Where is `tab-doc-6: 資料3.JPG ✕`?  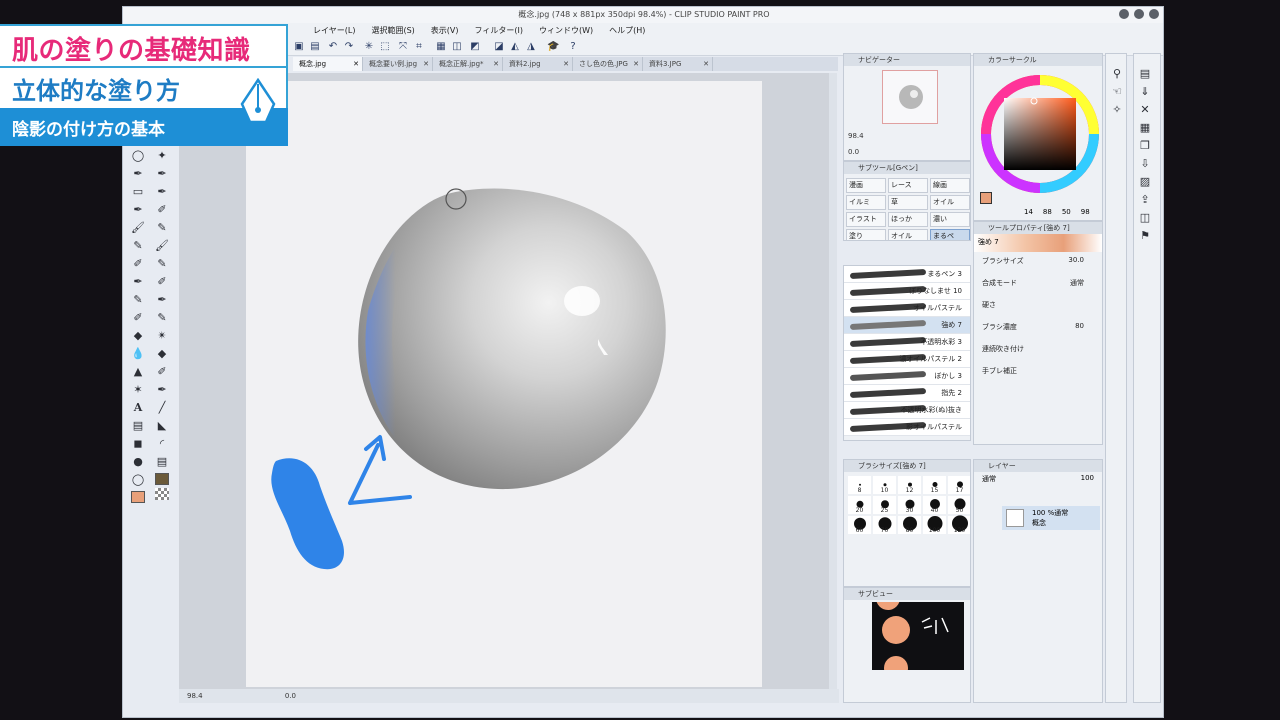
tab-doc-6: 資料3.JPG ✕ is located at coordinates (678, 64).